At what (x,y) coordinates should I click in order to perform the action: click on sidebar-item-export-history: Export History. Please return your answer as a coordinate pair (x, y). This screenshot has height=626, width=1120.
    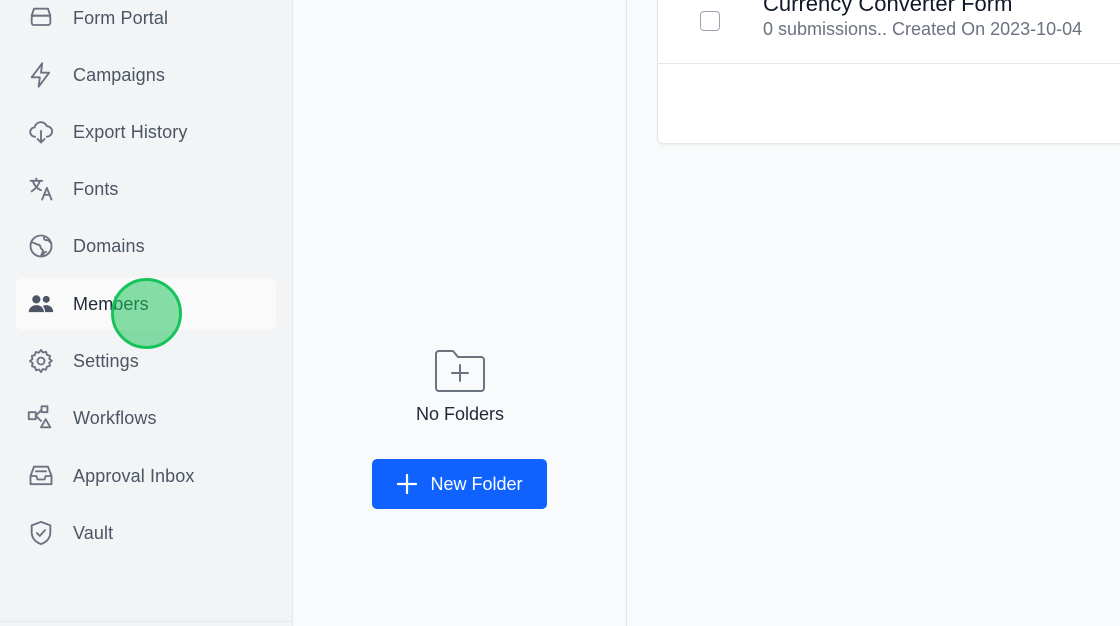
    Looking at the image, I should click on (146, 132).